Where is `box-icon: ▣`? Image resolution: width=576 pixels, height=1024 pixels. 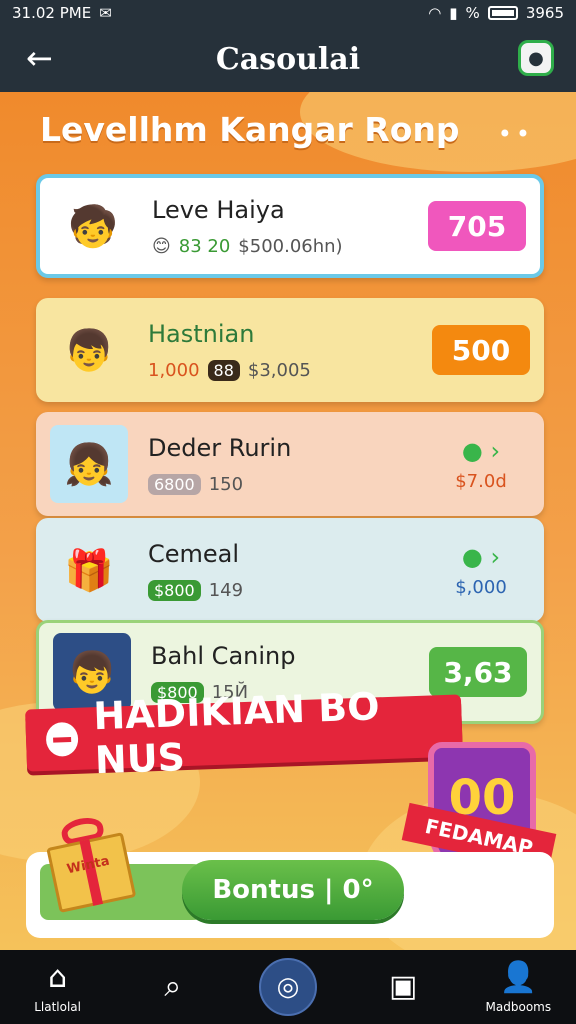 box-icon: ▣ is located at coordinates (403, 986).